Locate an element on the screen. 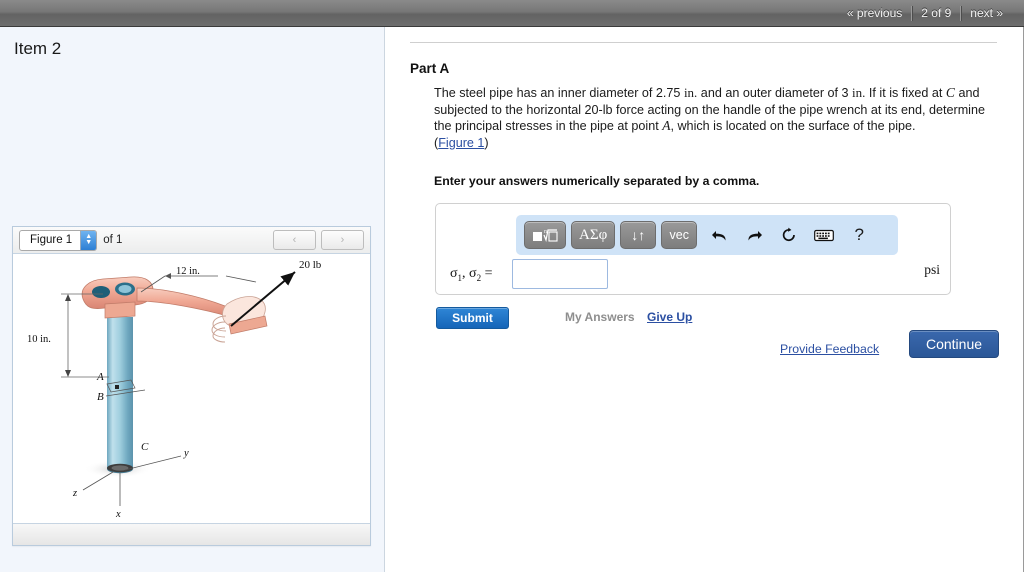  template-icon: n is located at coordinates (545, 235).